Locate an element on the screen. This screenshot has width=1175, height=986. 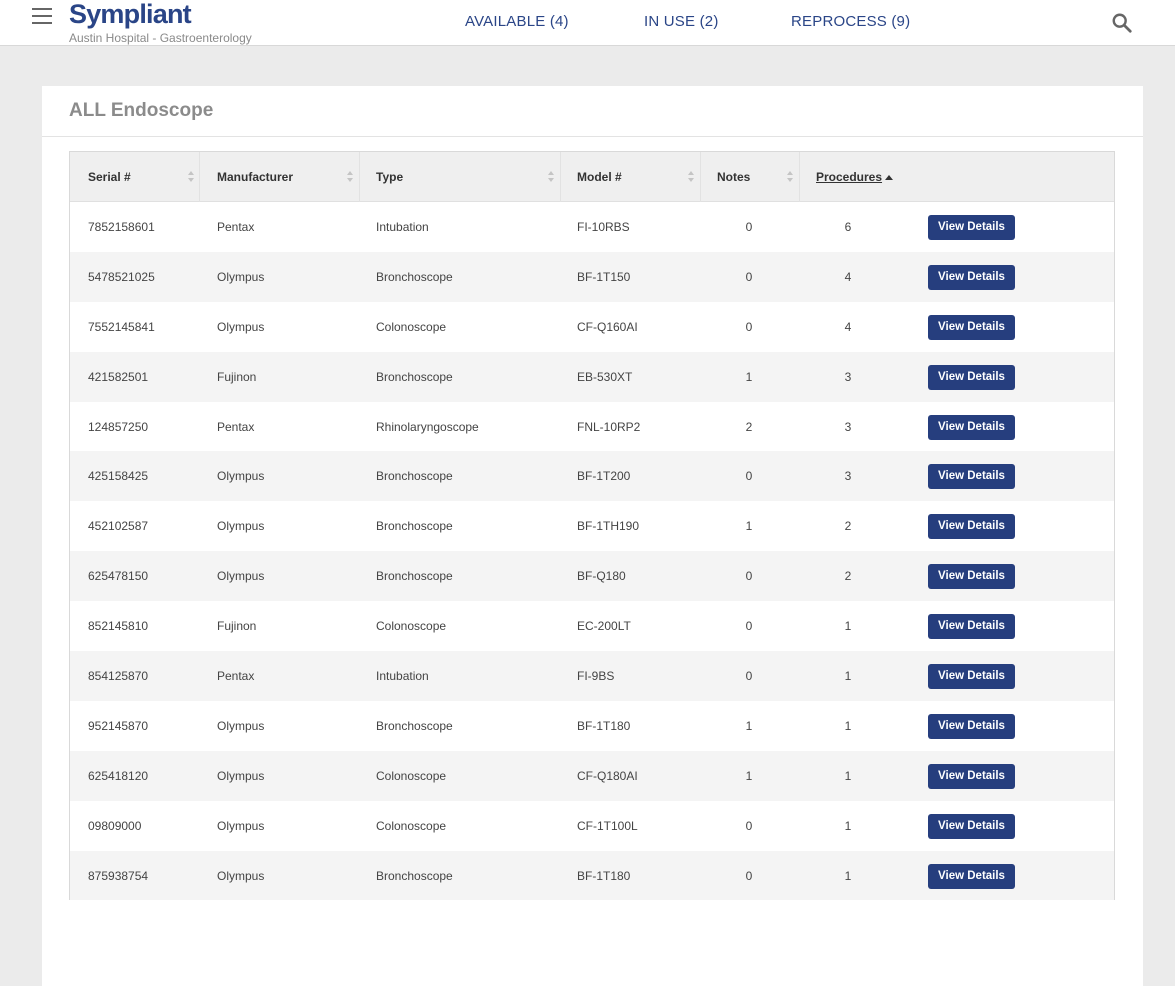
cell-procedures: 2 is located at coordinates (848, 576).